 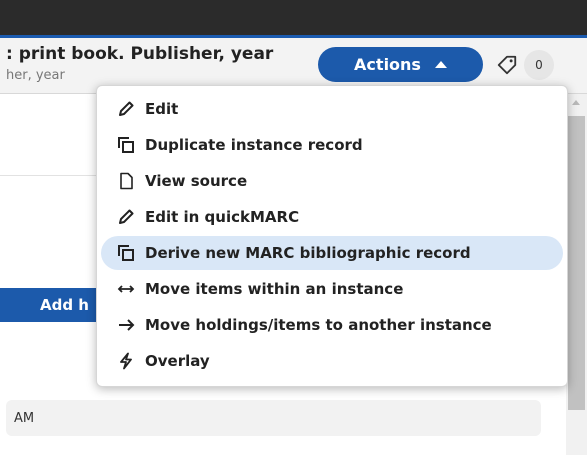 What do you see at coordinates (126, 289) in the screenshot?
I see `left-right-arrow-icon` at bounding box center [126, 289].